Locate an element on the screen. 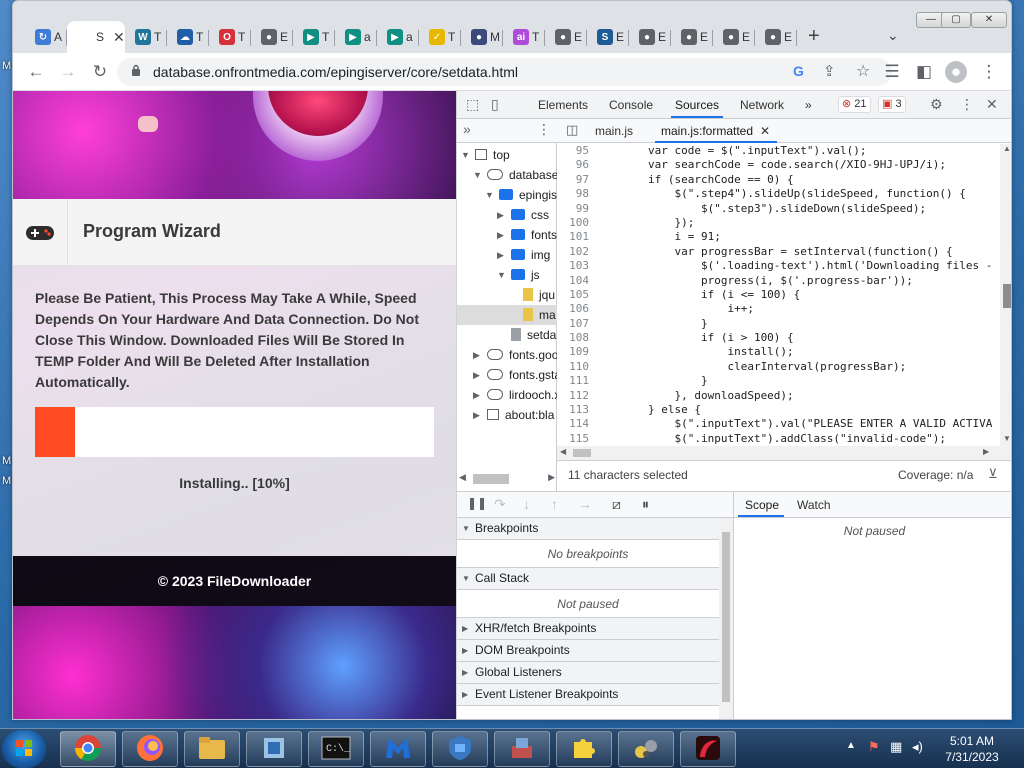 This screenshot has width=1024, height=768. code-hscrollbar: ◀ ▶ is located at coordinates (784, 453).